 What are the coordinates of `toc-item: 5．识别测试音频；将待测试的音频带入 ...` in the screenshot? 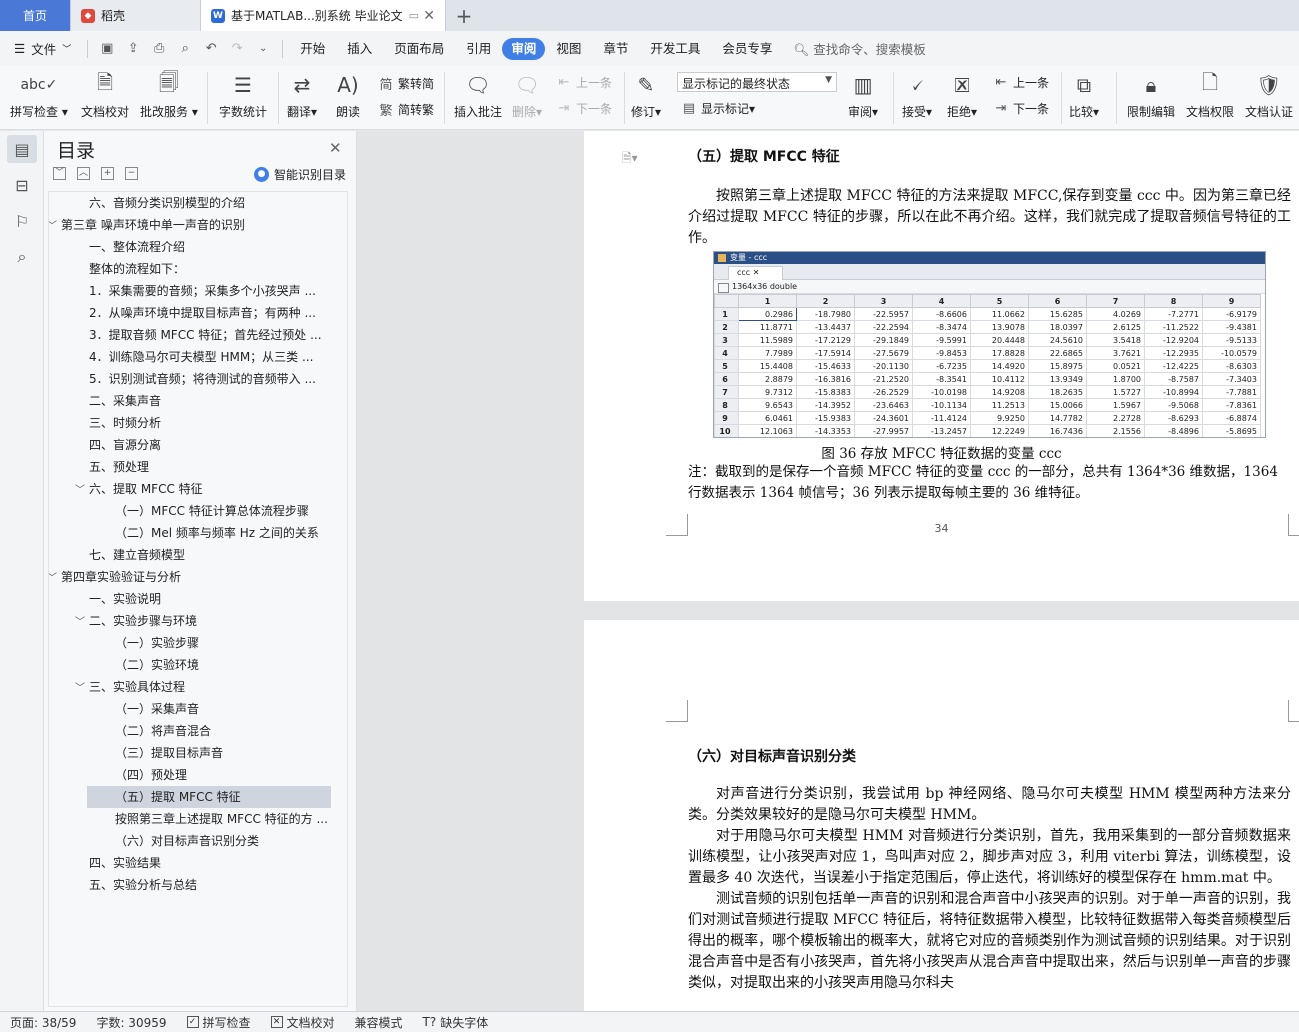 It's located at (202, 379).